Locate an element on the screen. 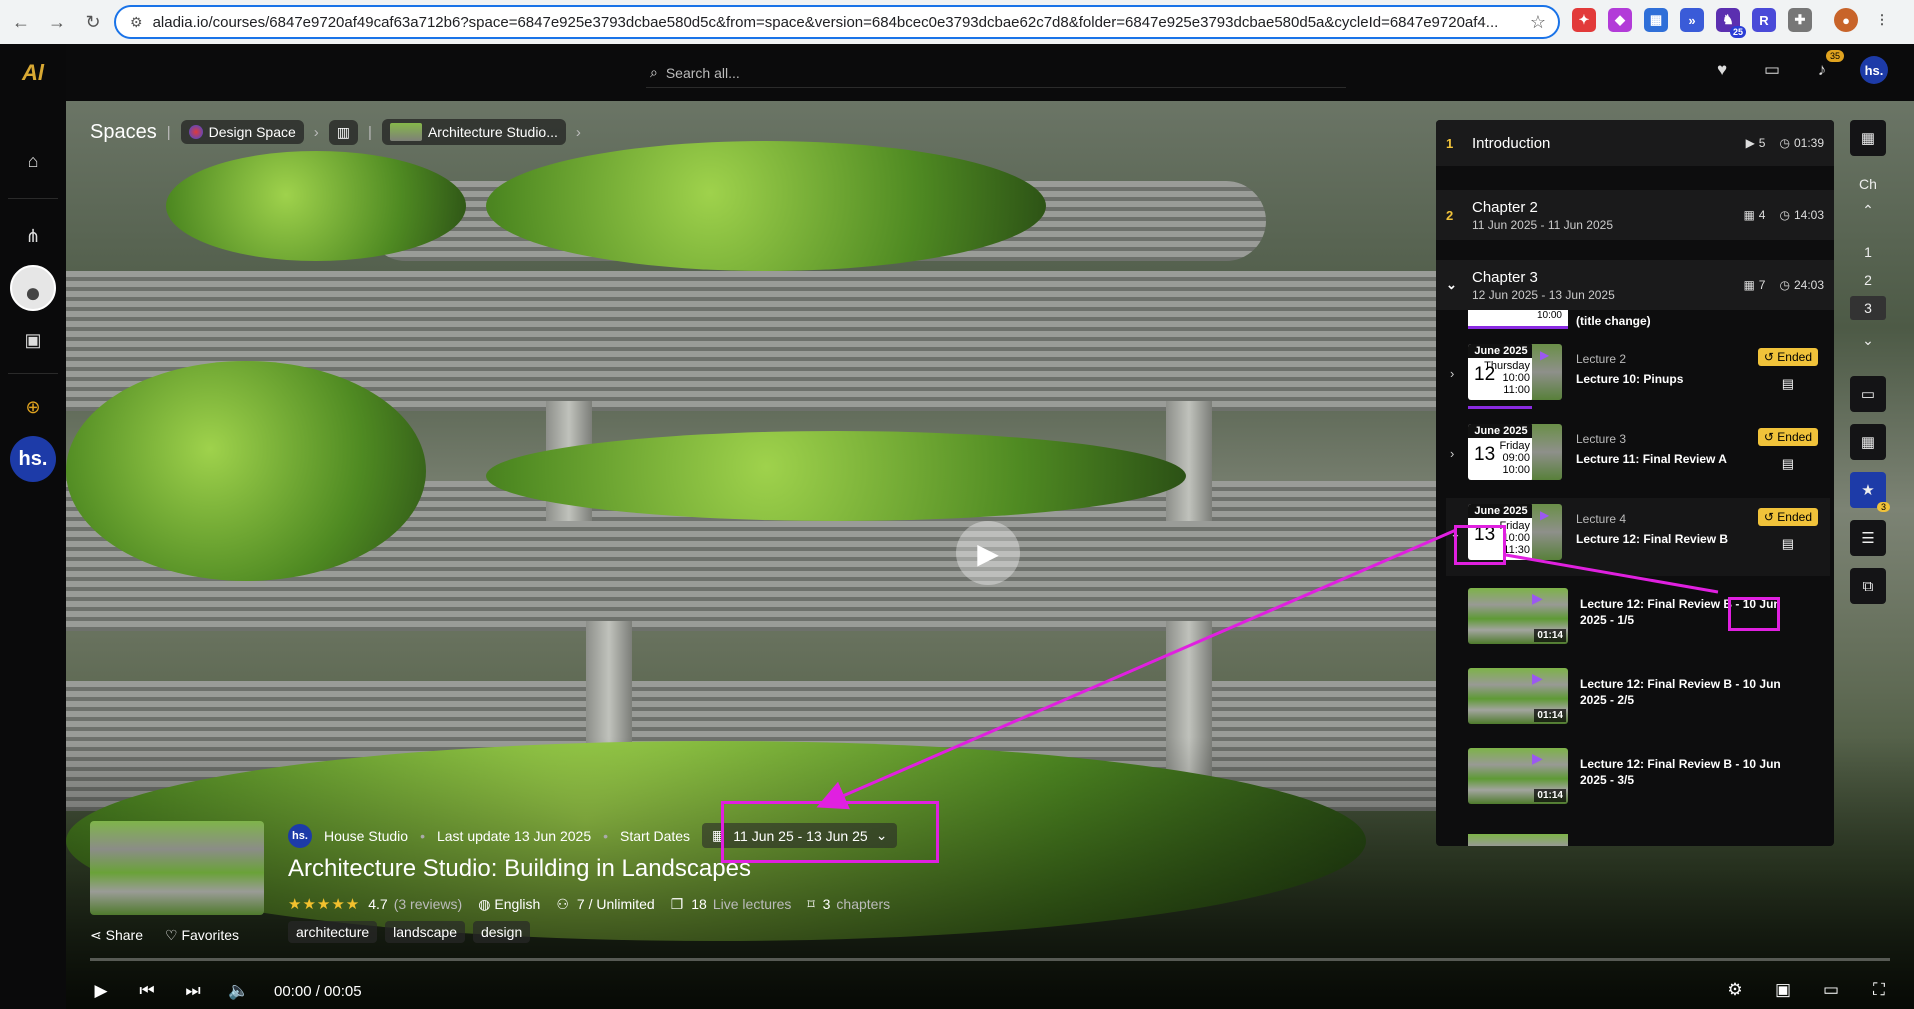 This screenshot has height=1009, width=1914. aladia-logo: Al is located at coordinates (33, 73).